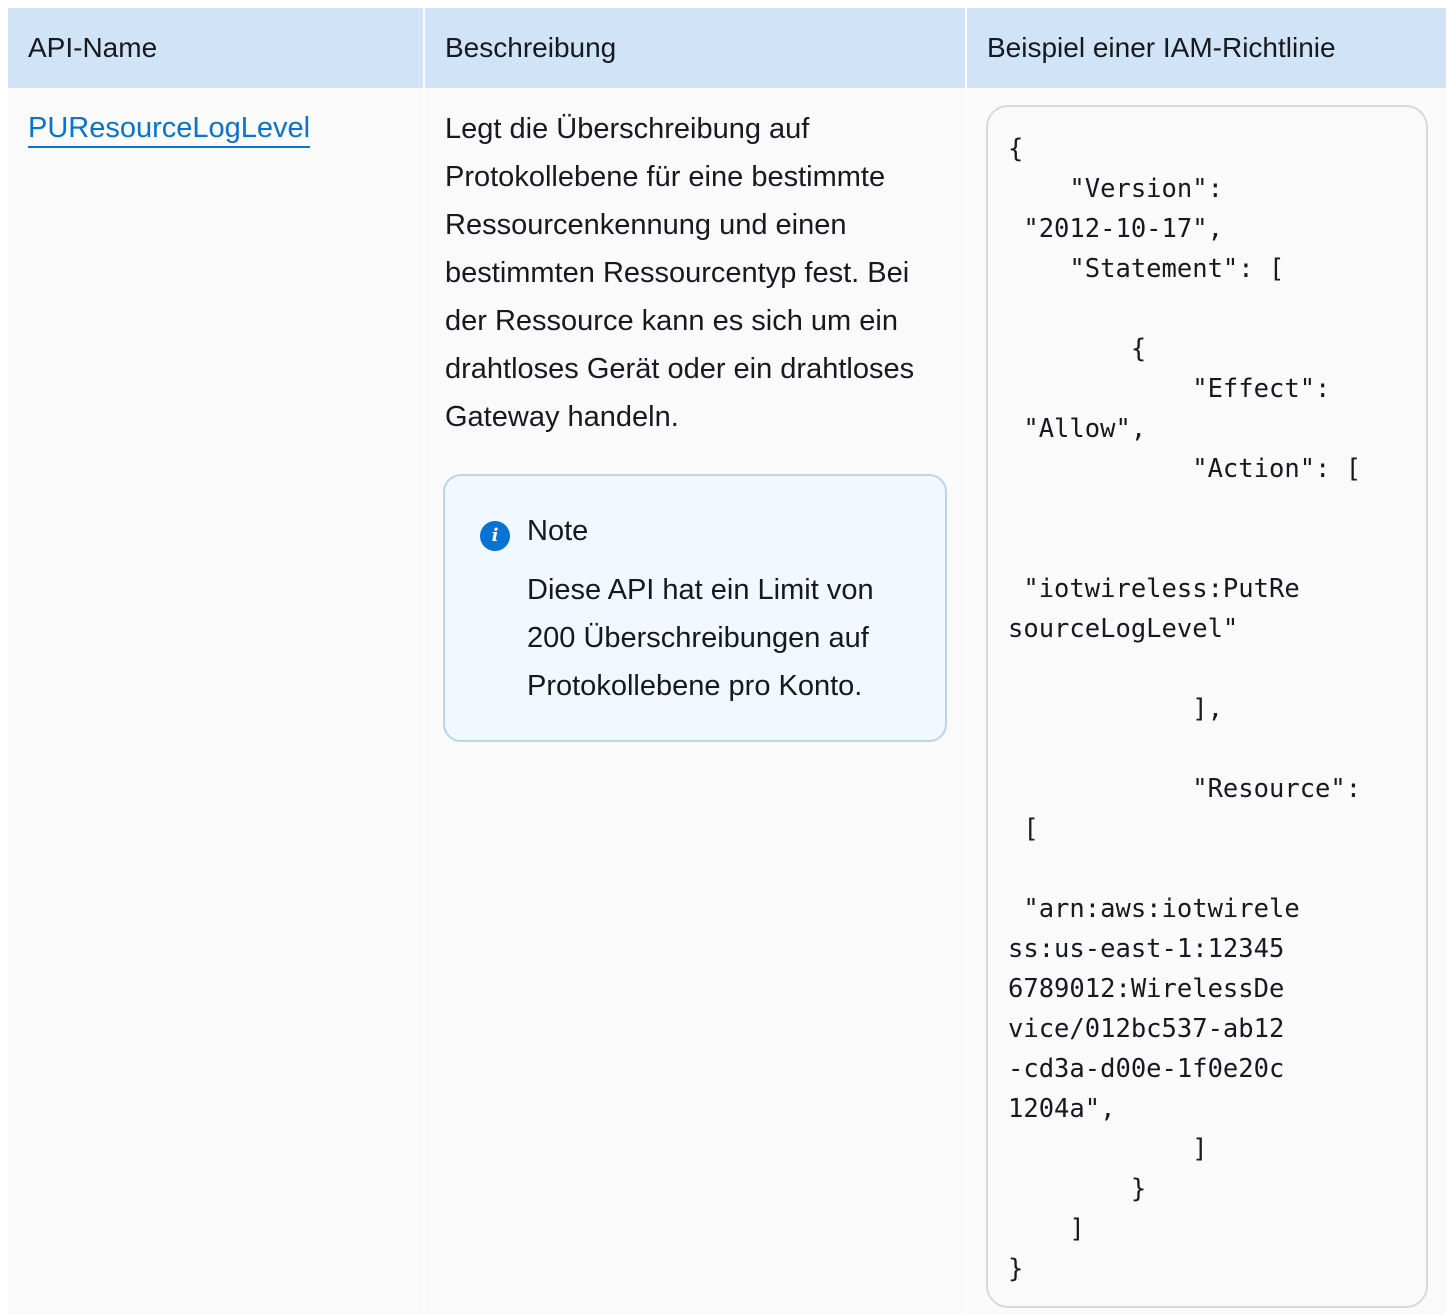  Describe the element at coordinates (215, 48) in the screenshot. I see `column-header-api-name: API-Name` at that location.